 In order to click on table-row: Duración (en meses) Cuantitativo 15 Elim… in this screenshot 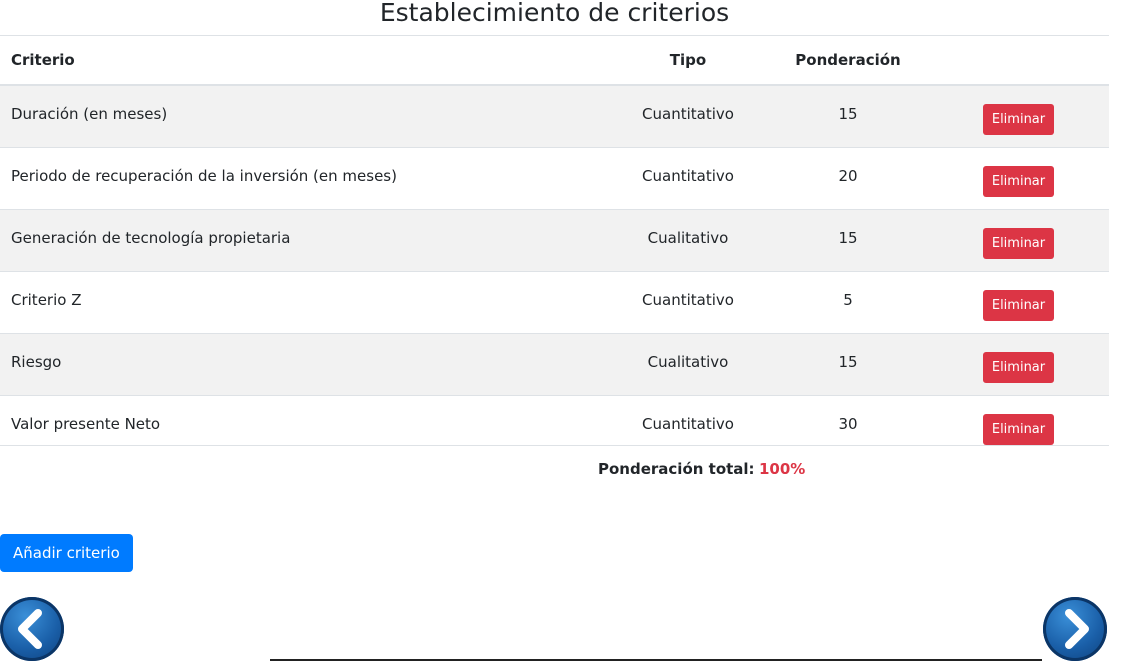, I will do `click(554, 116)`.